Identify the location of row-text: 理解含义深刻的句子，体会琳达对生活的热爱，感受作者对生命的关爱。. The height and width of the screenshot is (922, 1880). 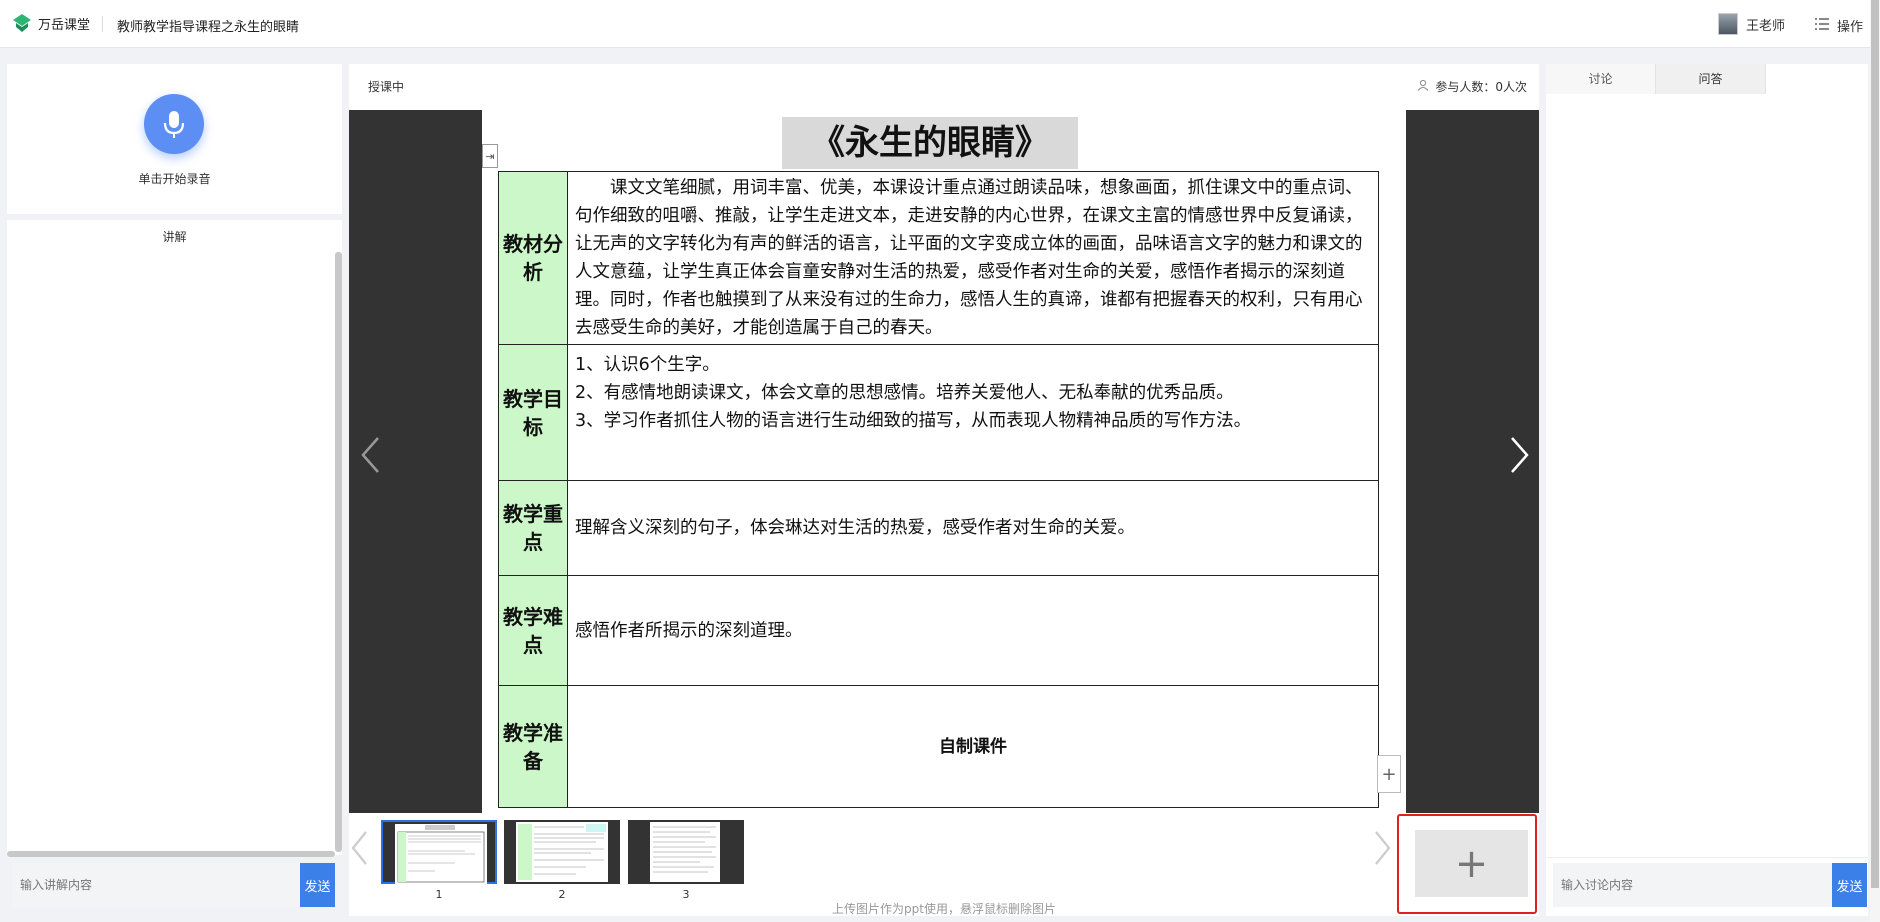
(973, 528).